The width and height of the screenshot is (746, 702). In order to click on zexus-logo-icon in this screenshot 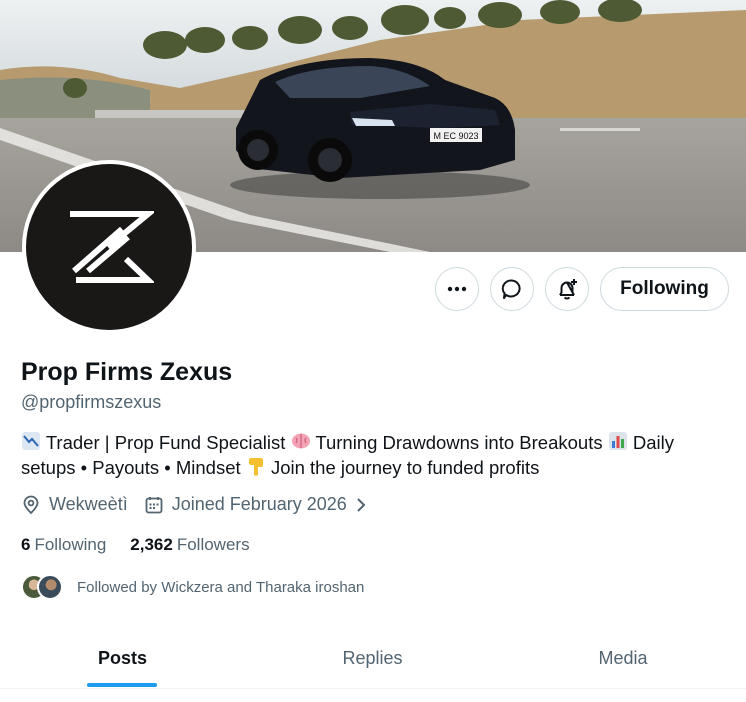, I will do `click(112, 247)`.